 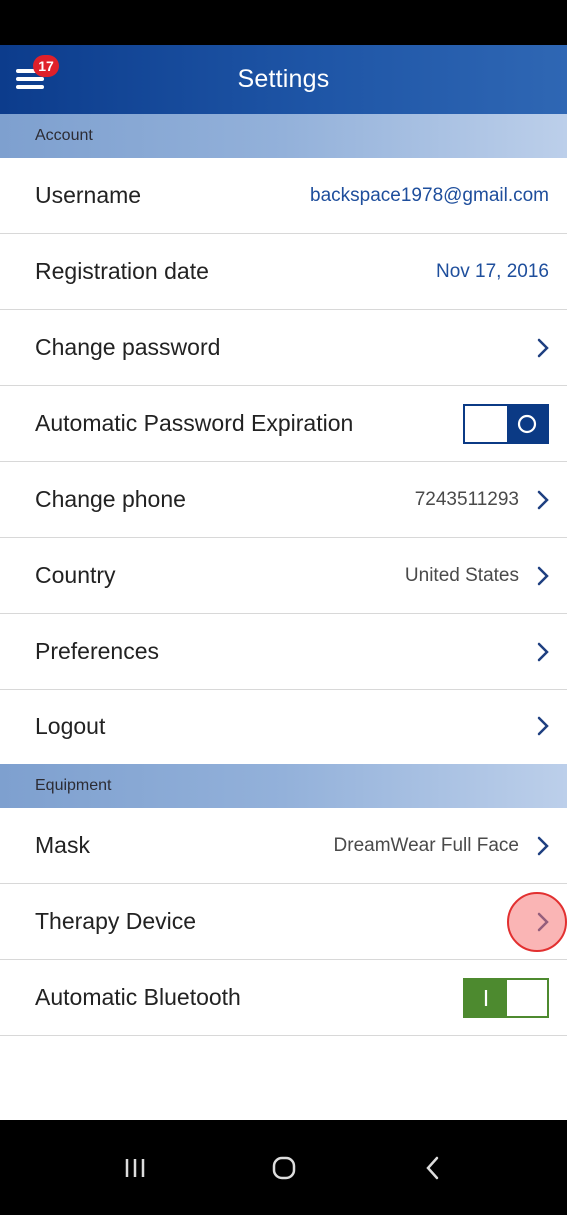 I want to click on country-row: Country United States, so click(x=283, y=576).